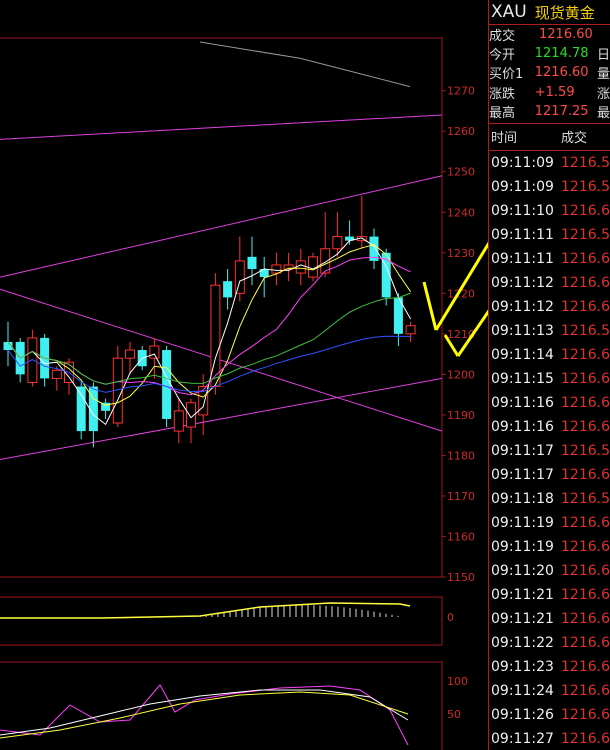  Describe the element at coordinates (522, 210) in the screenshot. I see `tick-time: 09:11:10` at that location.